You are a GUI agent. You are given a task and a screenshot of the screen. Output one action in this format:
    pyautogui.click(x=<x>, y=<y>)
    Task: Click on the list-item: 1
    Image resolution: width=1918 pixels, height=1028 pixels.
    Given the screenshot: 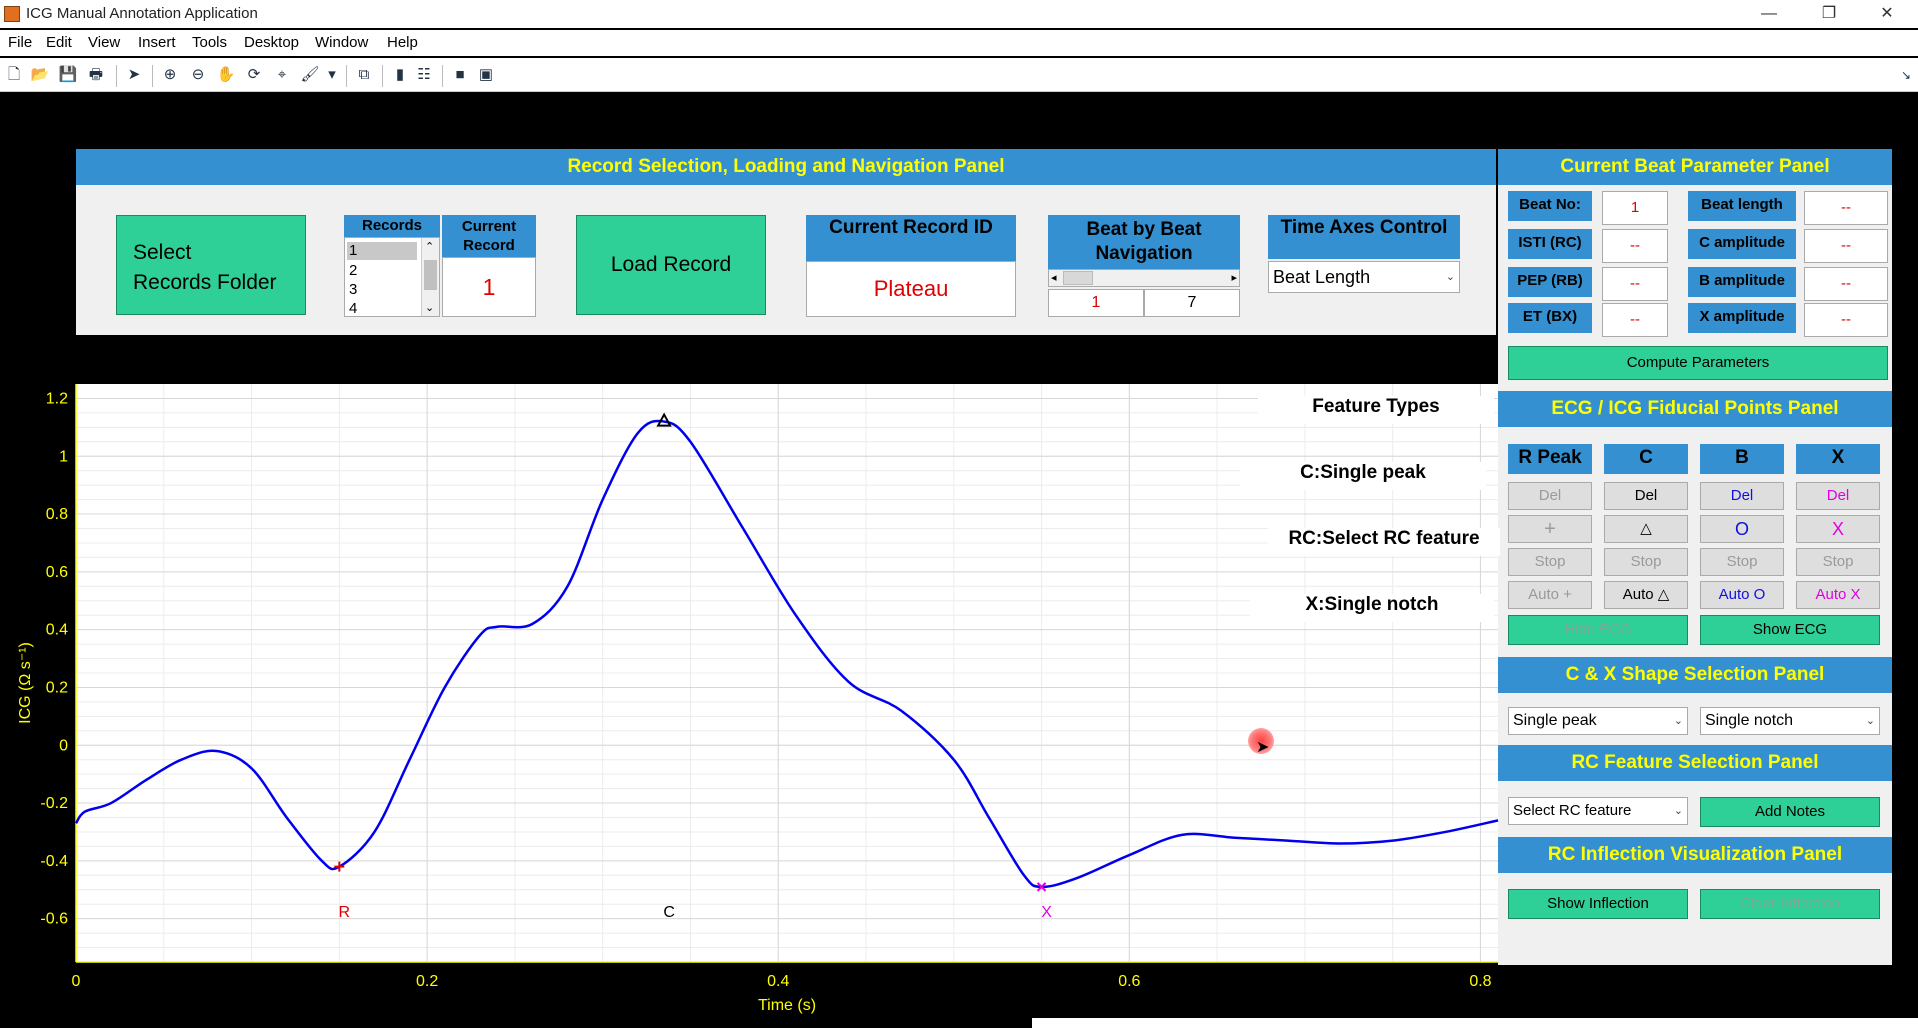 What is the action you would take?
    pyautogui.click(x=382, y=251)
    